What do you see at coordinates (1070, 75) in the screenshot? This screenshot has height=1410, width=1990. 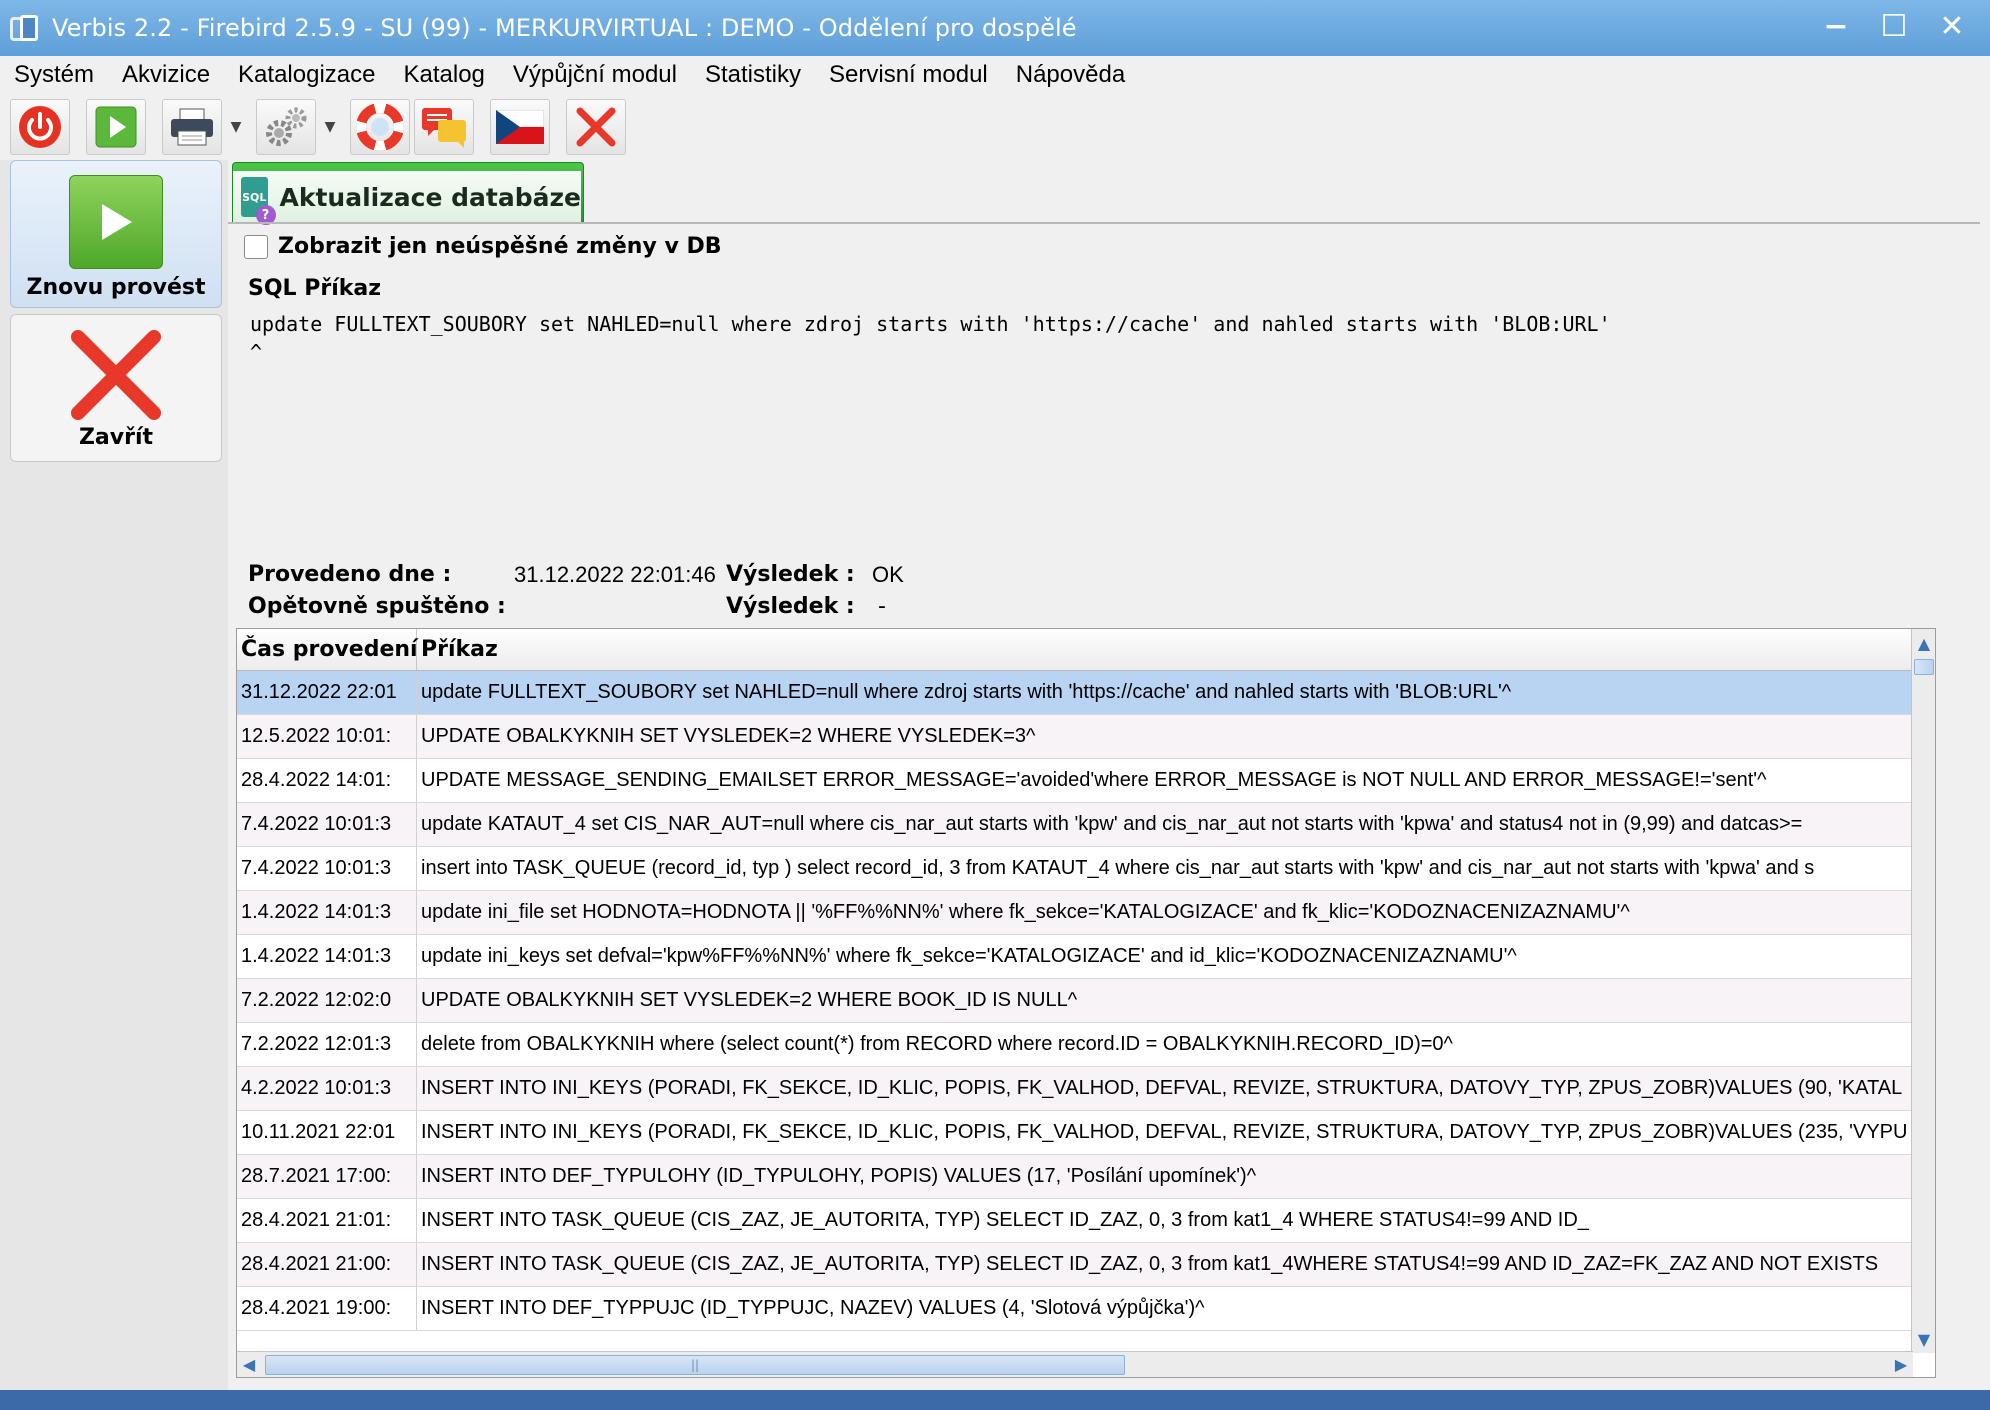 I see `menu-napoveda: Nápověda` at bounding box center [1070, 75].